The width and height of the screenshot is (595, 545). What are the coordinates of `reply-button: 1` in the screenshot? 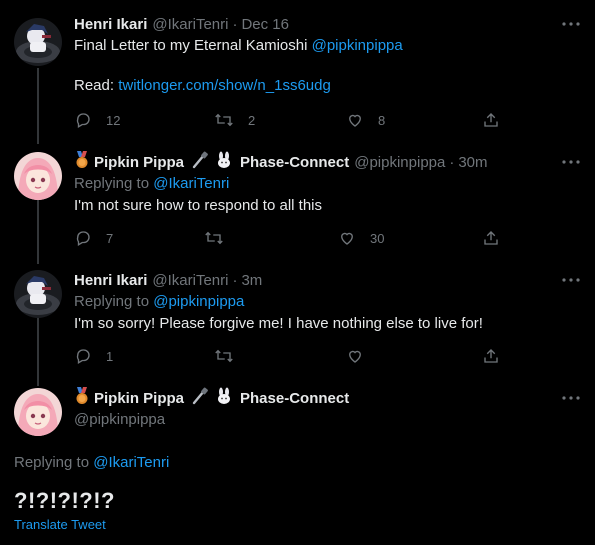 It's located at (93, 356).